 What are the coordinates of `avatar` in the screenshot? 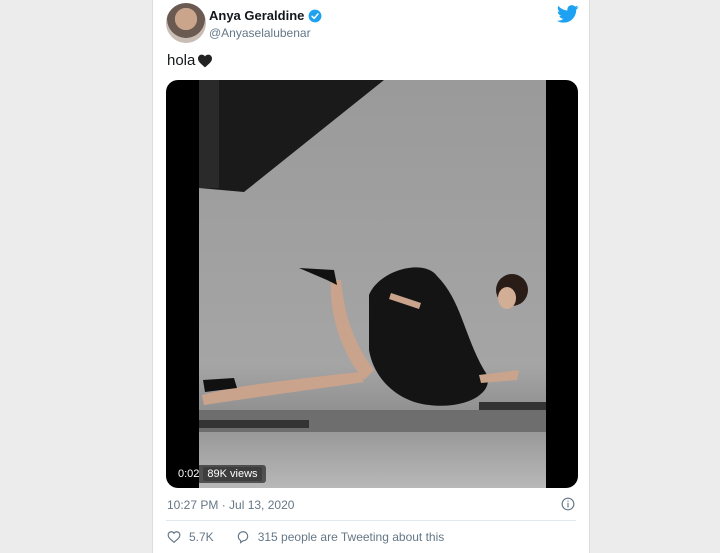 It's located at (186, 23).